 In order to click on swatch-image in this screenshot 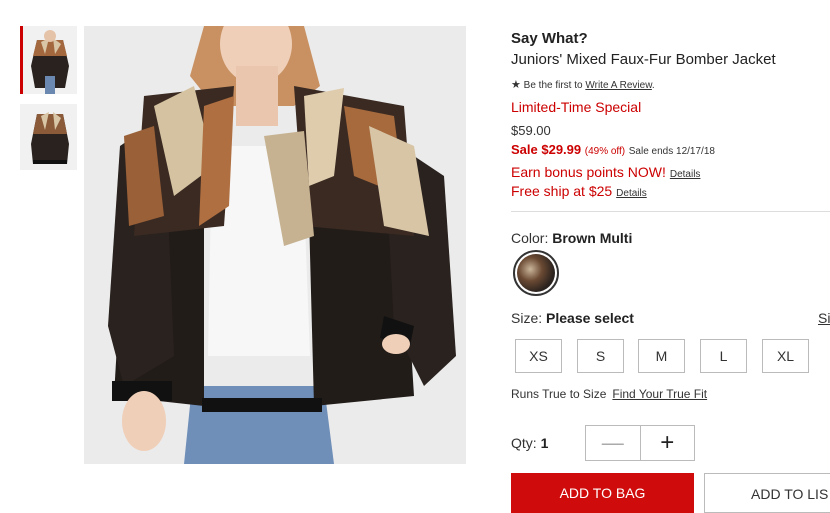, I will do `click(536, 273)`.